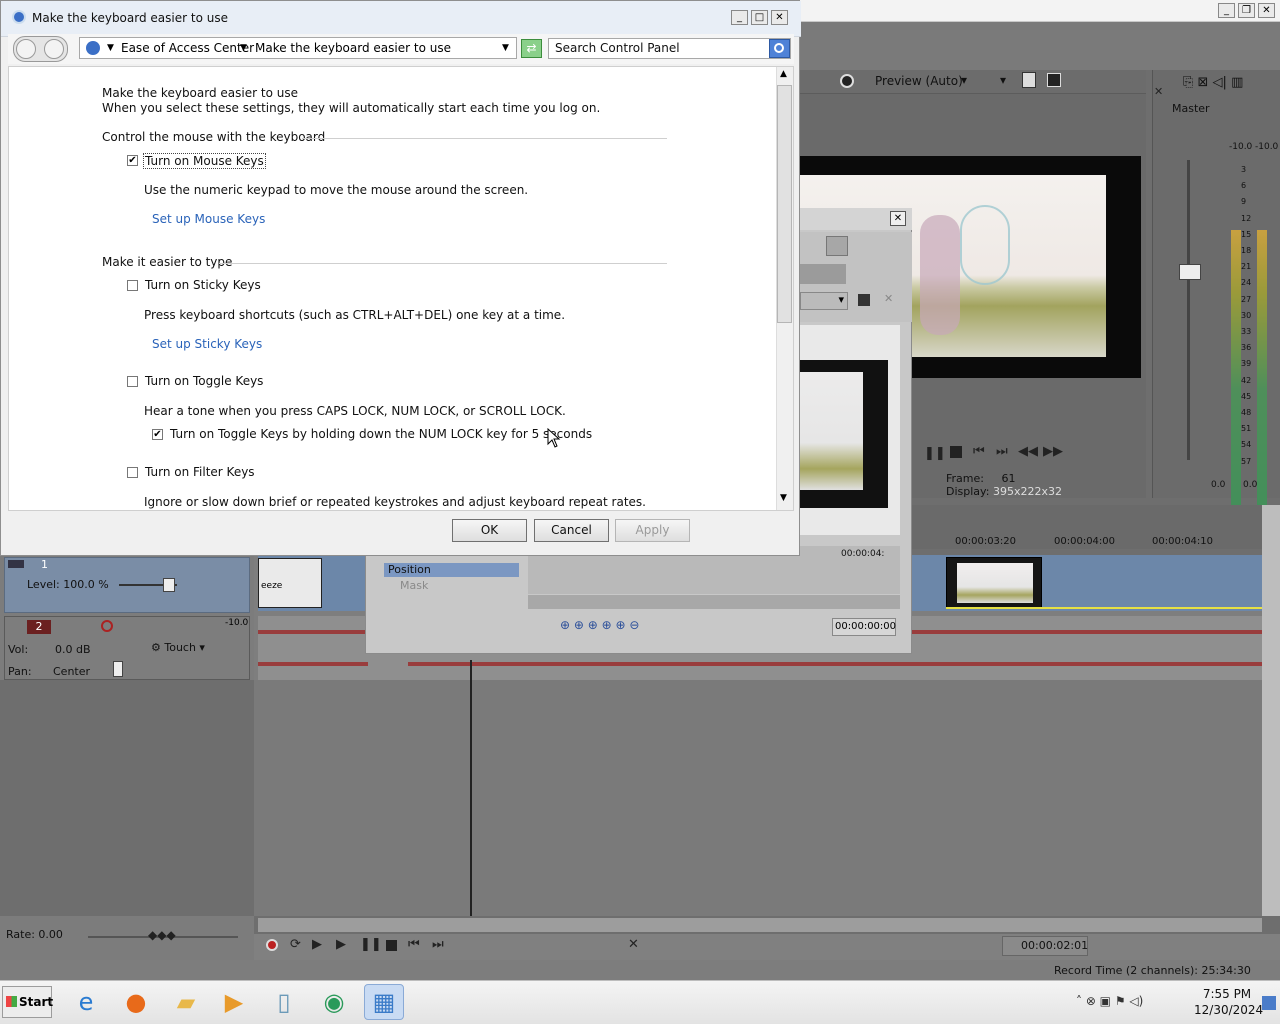 The height and width of the screenshot is (1024, 1280). What do you see at coordinates (888, 298) in the screenshot?
I see `delete-preset-icon: ✕` at bounding box center [888, 298].